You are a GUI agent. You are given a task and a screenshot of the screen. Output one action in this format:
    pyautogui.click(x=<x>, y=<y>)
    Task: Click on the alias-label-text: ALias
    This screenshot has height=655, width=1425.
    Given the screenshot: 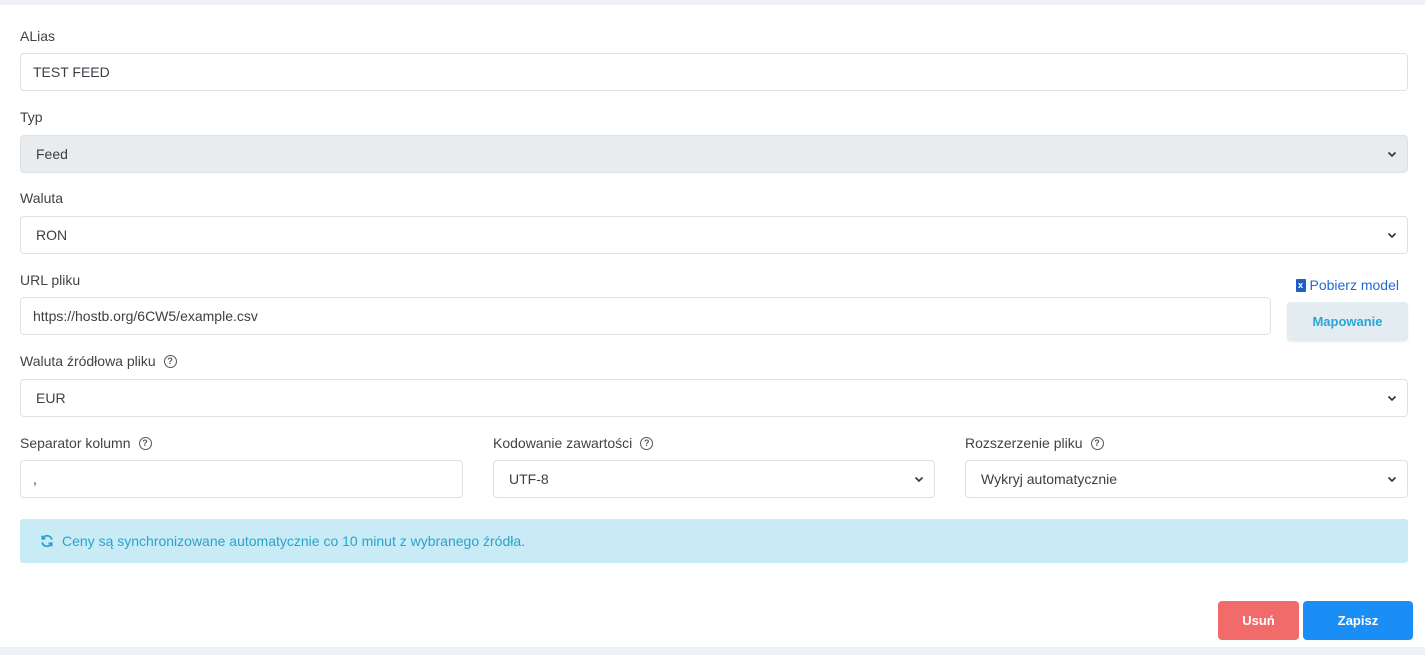 What is the action you would take?
    pyautogui.click(x=38, y=36)
    